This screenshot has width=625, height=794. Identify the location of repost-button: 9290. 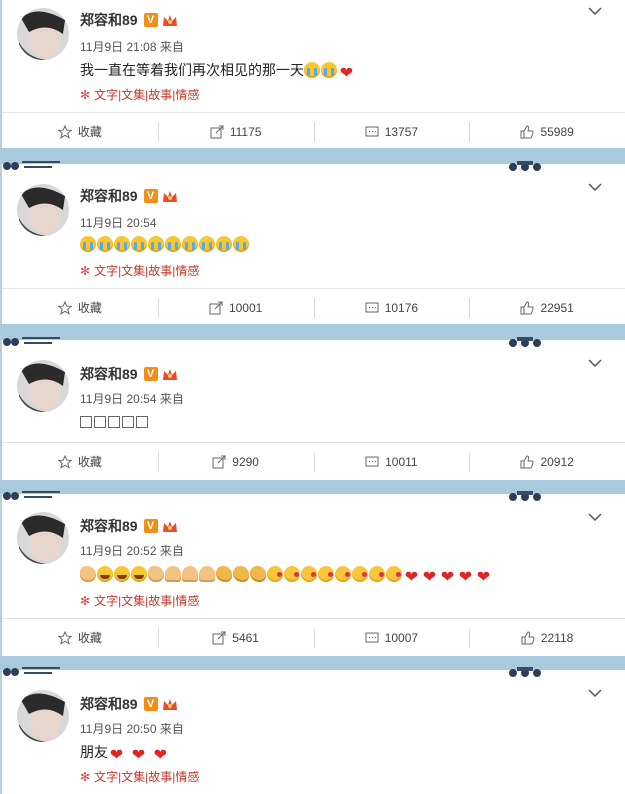
(235, 461).